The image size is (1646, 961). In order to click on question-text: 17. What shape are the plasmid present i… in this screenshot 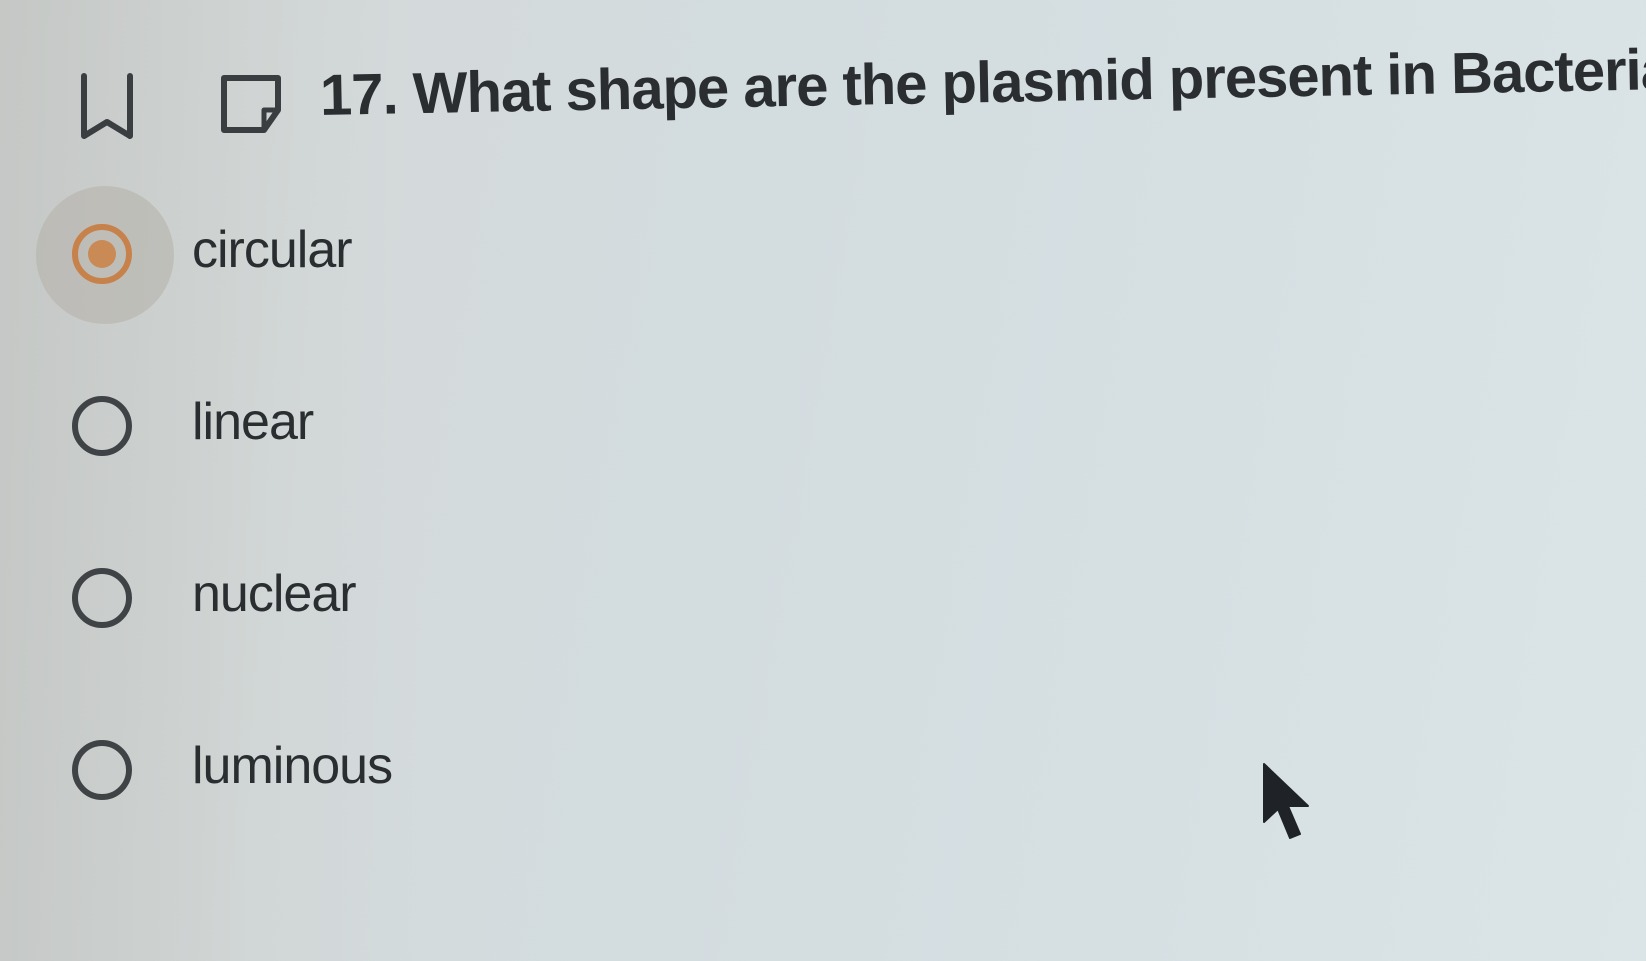, I will do `click(982, 82)`.